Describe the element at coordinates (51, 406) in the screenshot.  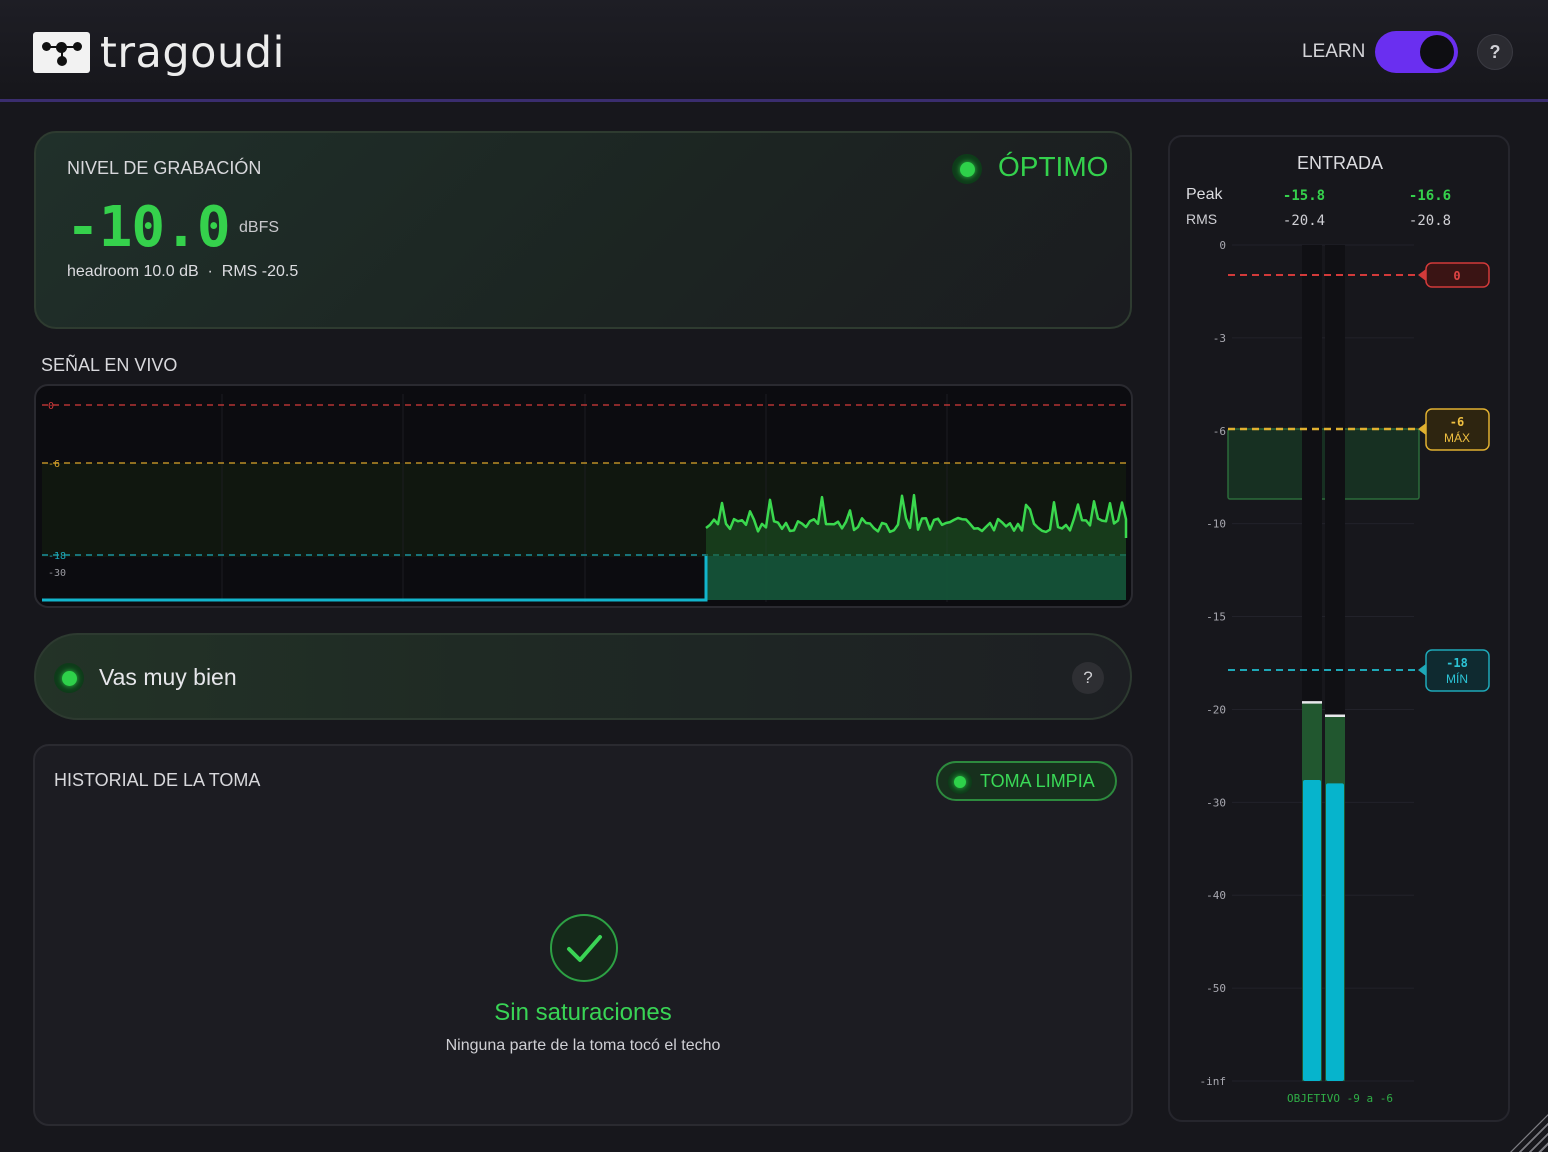
I see `threshold-label: 0` at that location.